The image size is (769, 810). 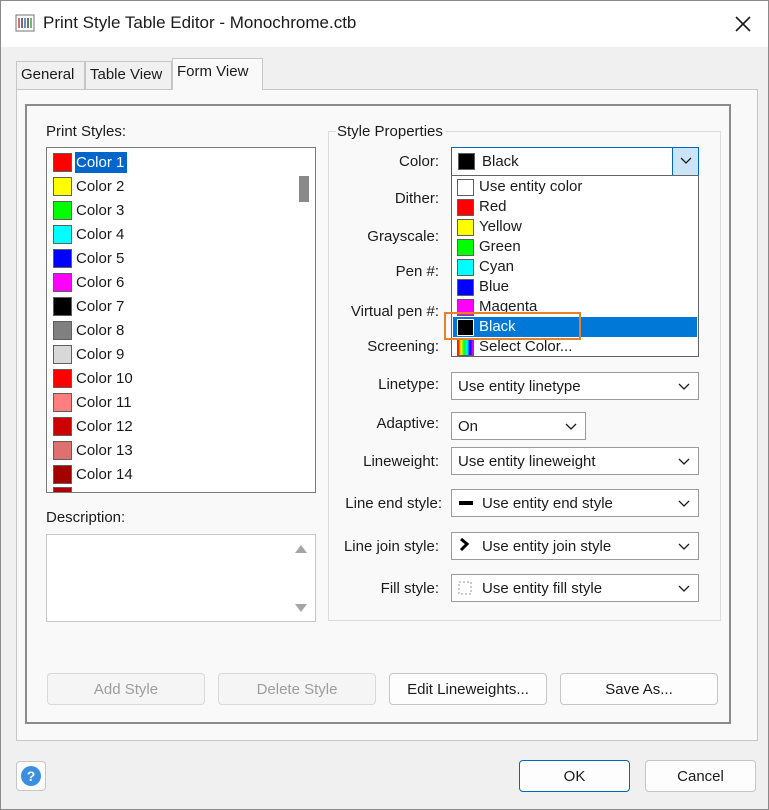 I want to click on color-option-label: Use entity color, so click(x=531, y=186).